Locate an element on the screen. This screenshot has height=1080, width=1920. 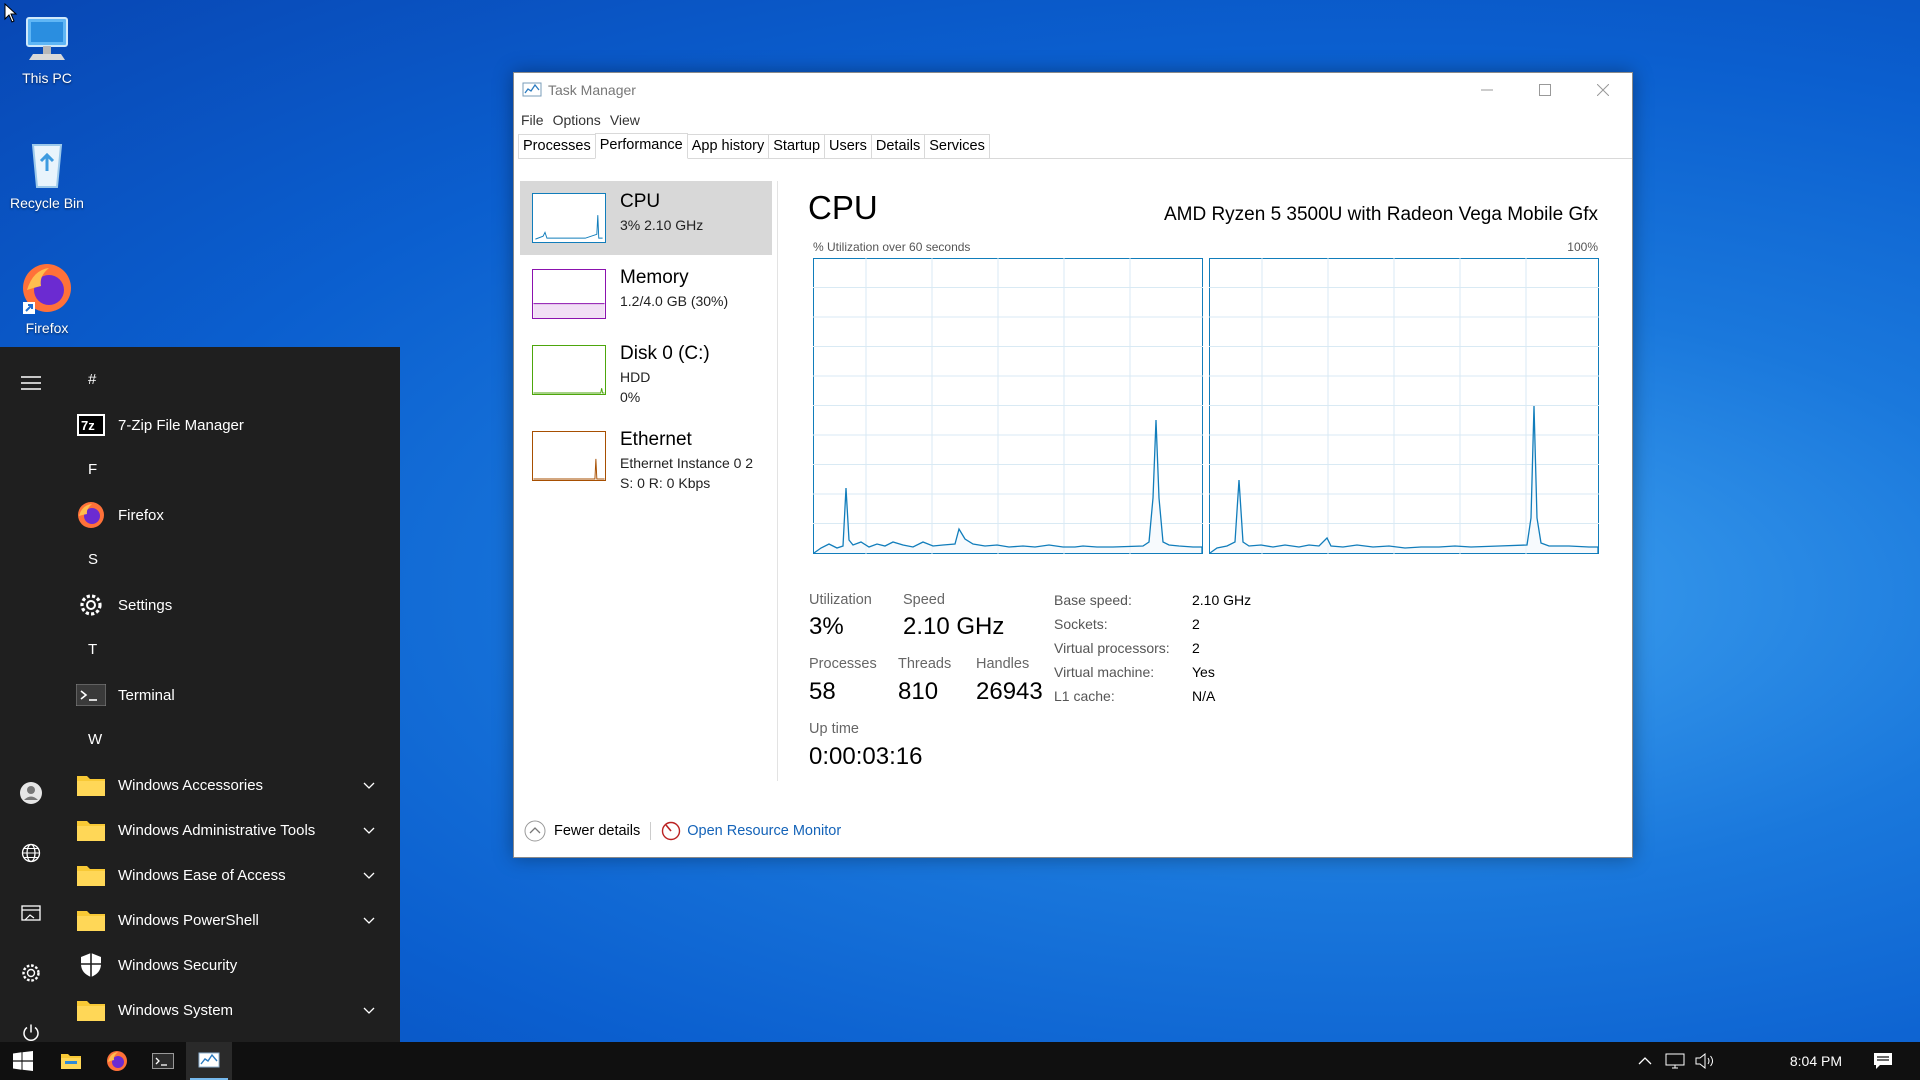
sidebar-title: Memory is located at coordinates (654, 277).